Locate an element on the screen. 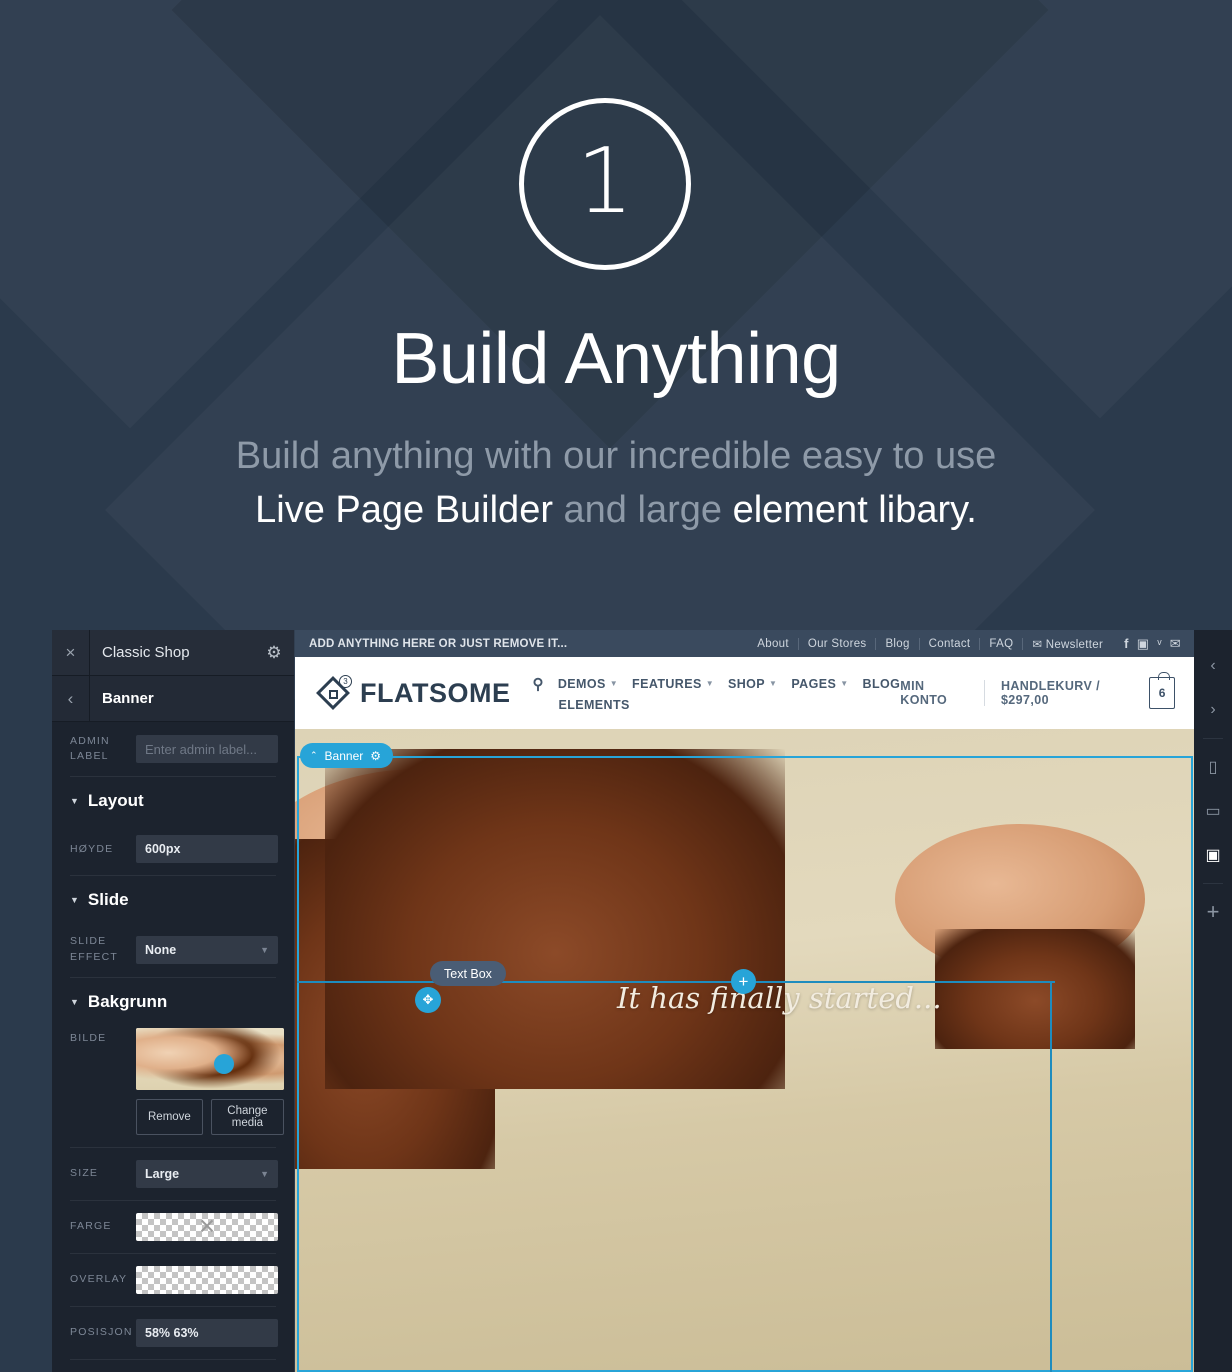 The image size is (1232, 1372). tablet-icon: ▭ is located at coordinates (1213, 811).